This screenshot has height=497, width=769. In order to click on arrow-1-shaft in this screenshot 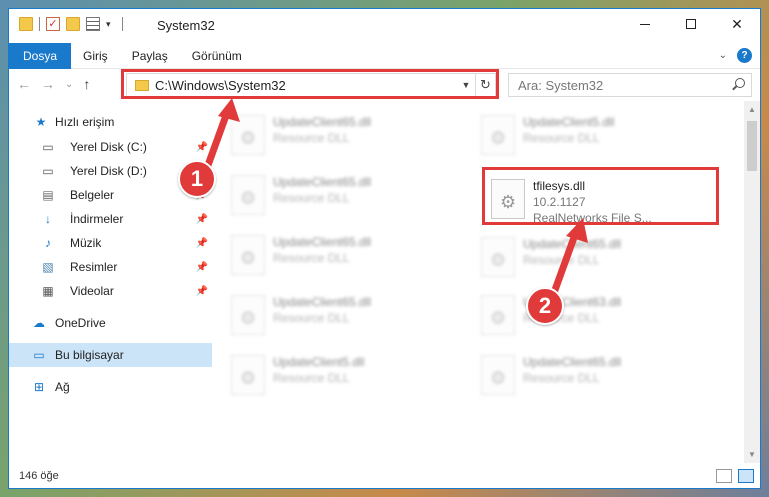, I will do `click(217, 139)`.